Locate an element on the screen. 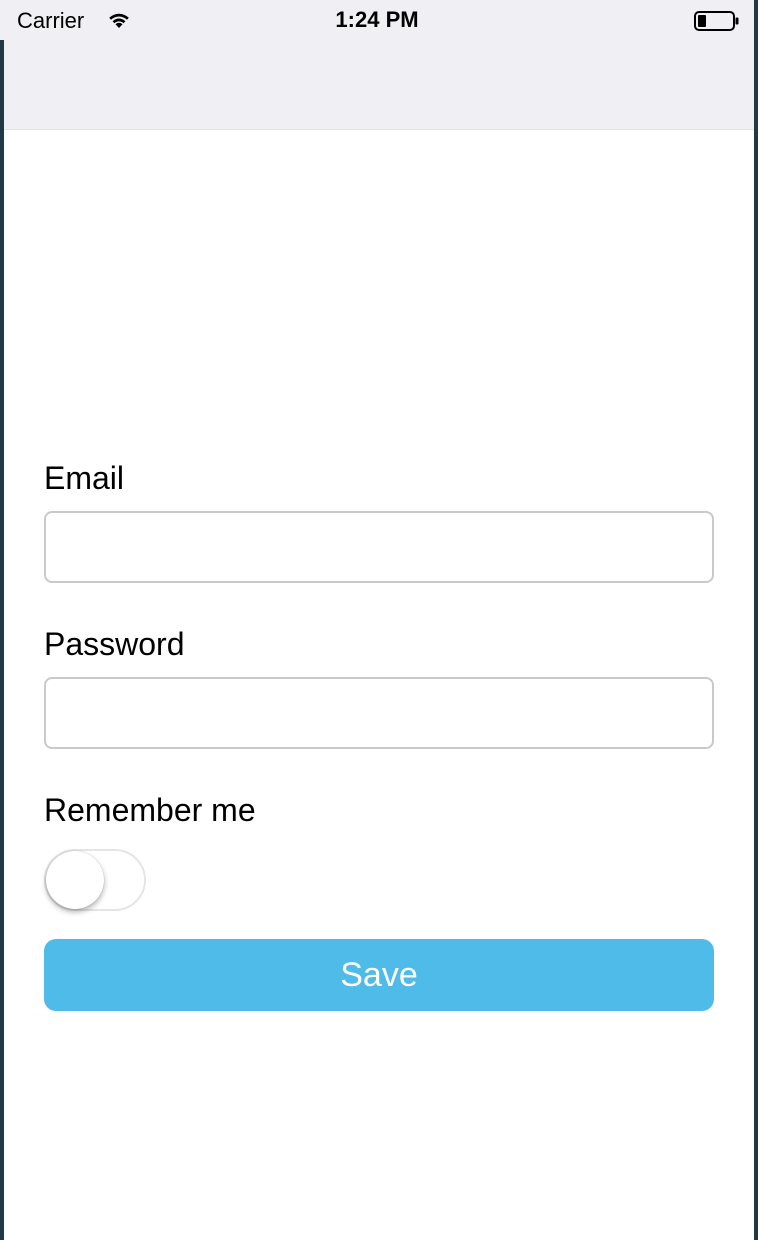 The image size is (758, 1240). remember-me-toggle is located at coordinates (95, 880).